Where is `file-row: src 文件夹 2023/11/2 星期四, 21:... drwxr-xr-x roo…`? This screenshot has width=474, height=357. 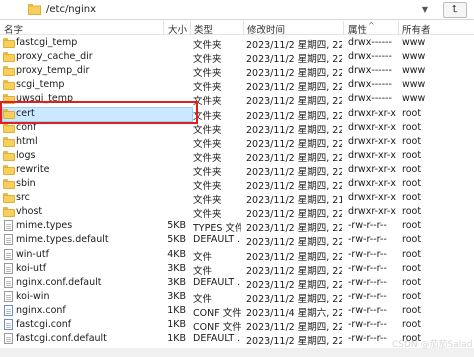
file-row: src 文件夹 2023/11/2 星期四, 21:... drwxr-xr-x roo… is located at coordinates (237, 199).